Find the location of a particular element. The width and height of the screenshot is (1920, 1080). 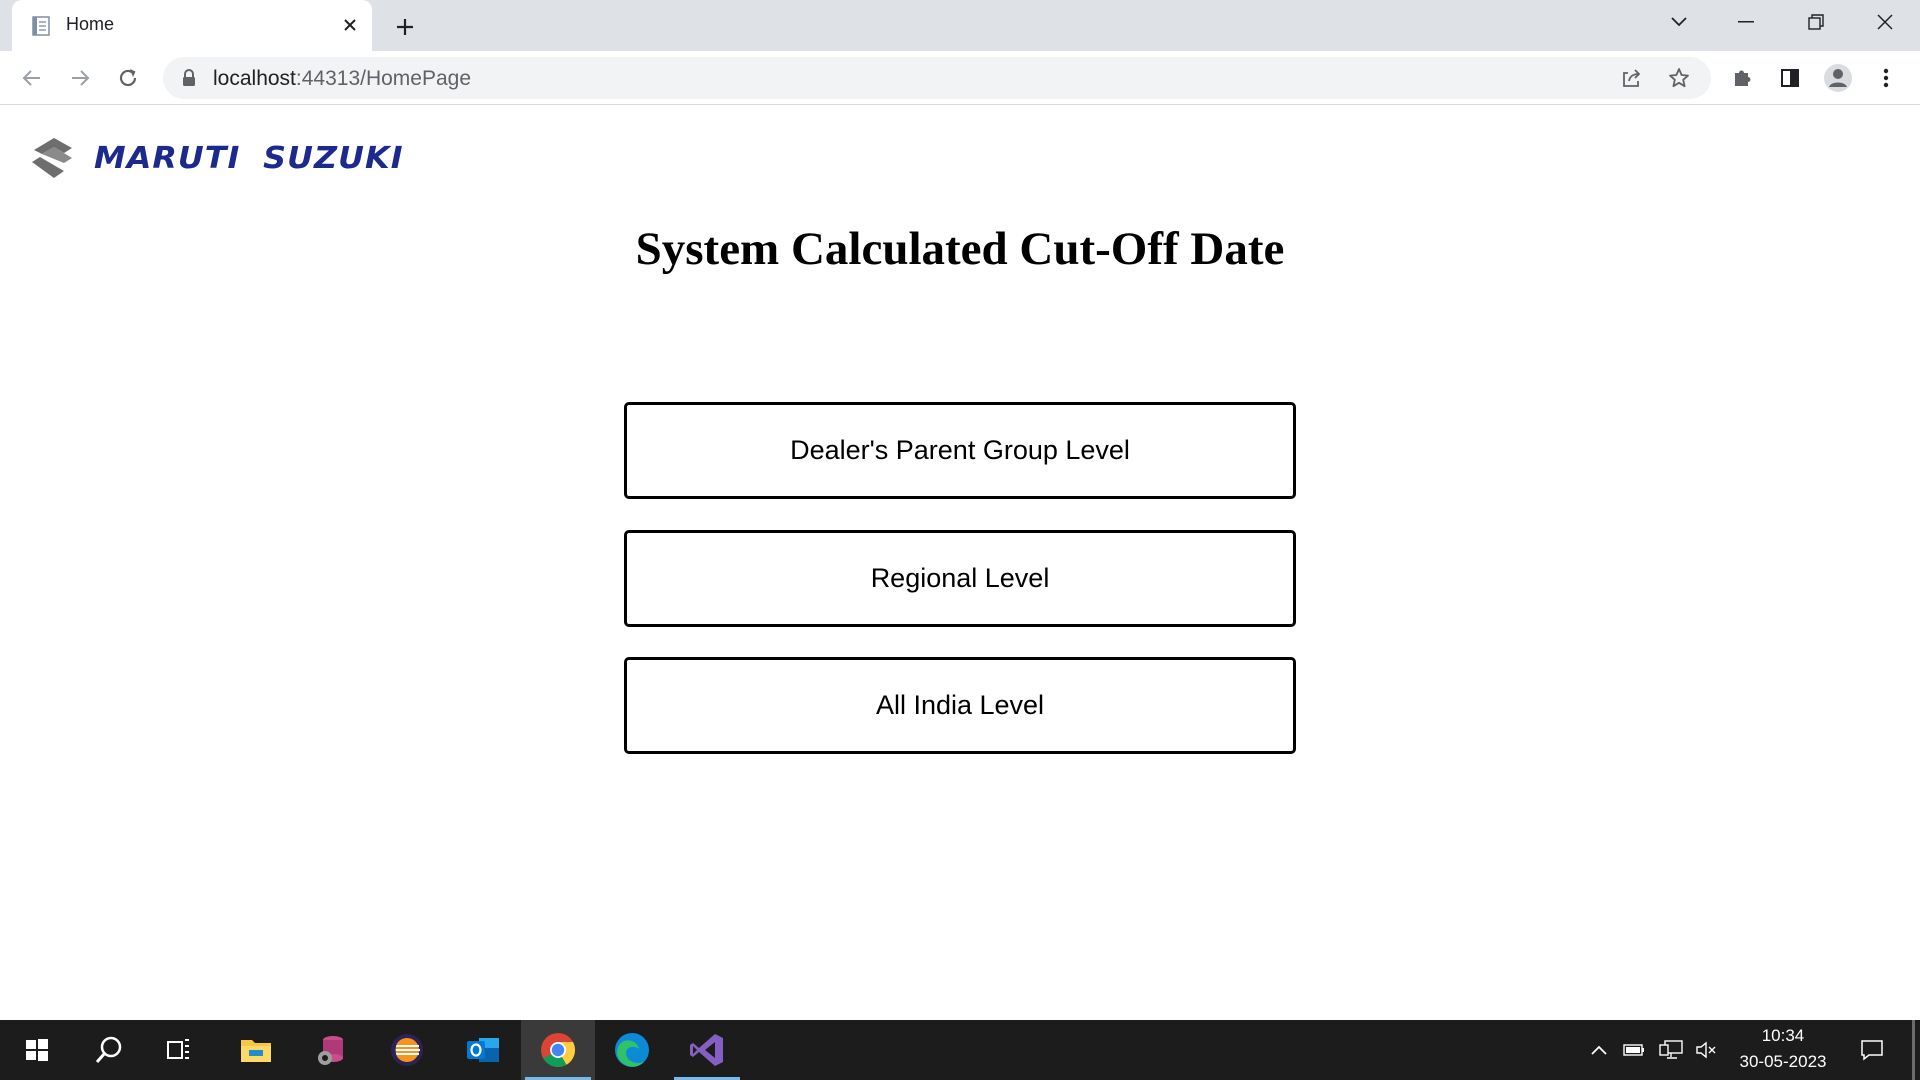

minimize-icon is located at coordinates (1746, 22).